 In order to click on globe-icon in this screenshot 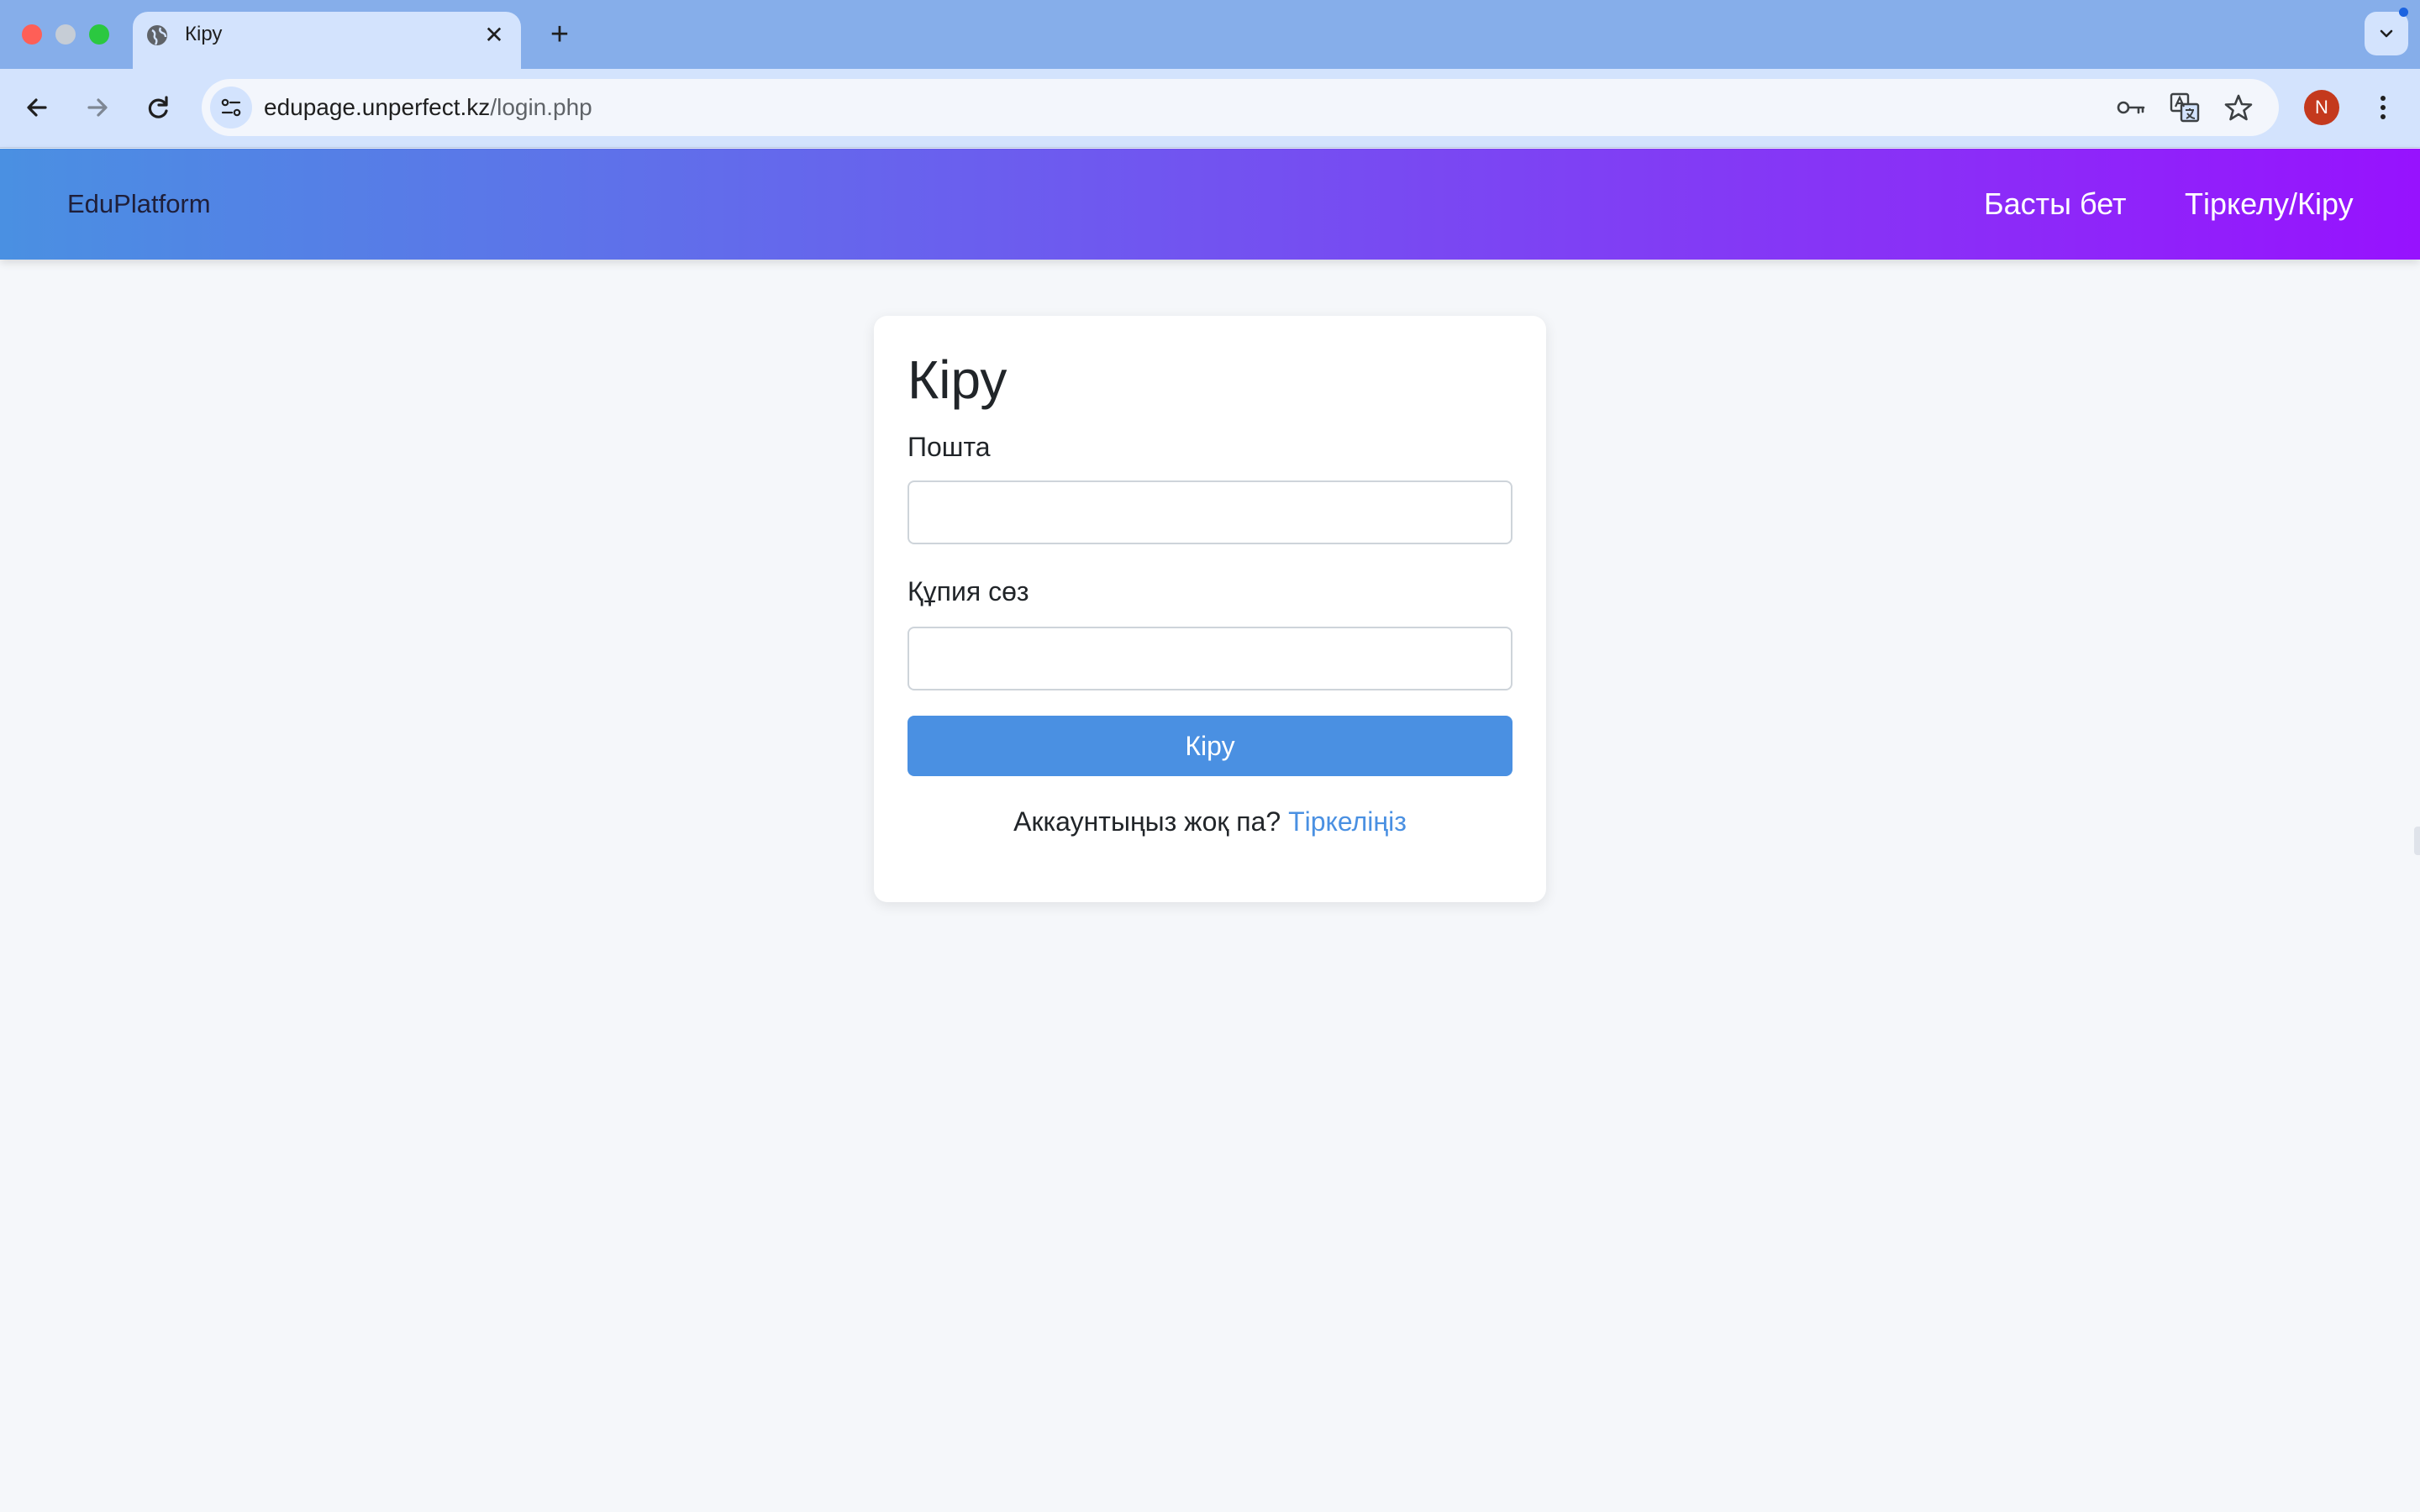, I will do `click(157, 35)`.